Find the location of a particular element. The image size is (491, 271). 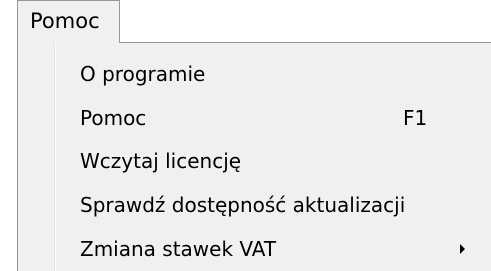

menu-item-sprawdz-aktualizacje: Sprawdź dostępność aktualizacji is located at coordinates (273, 205).